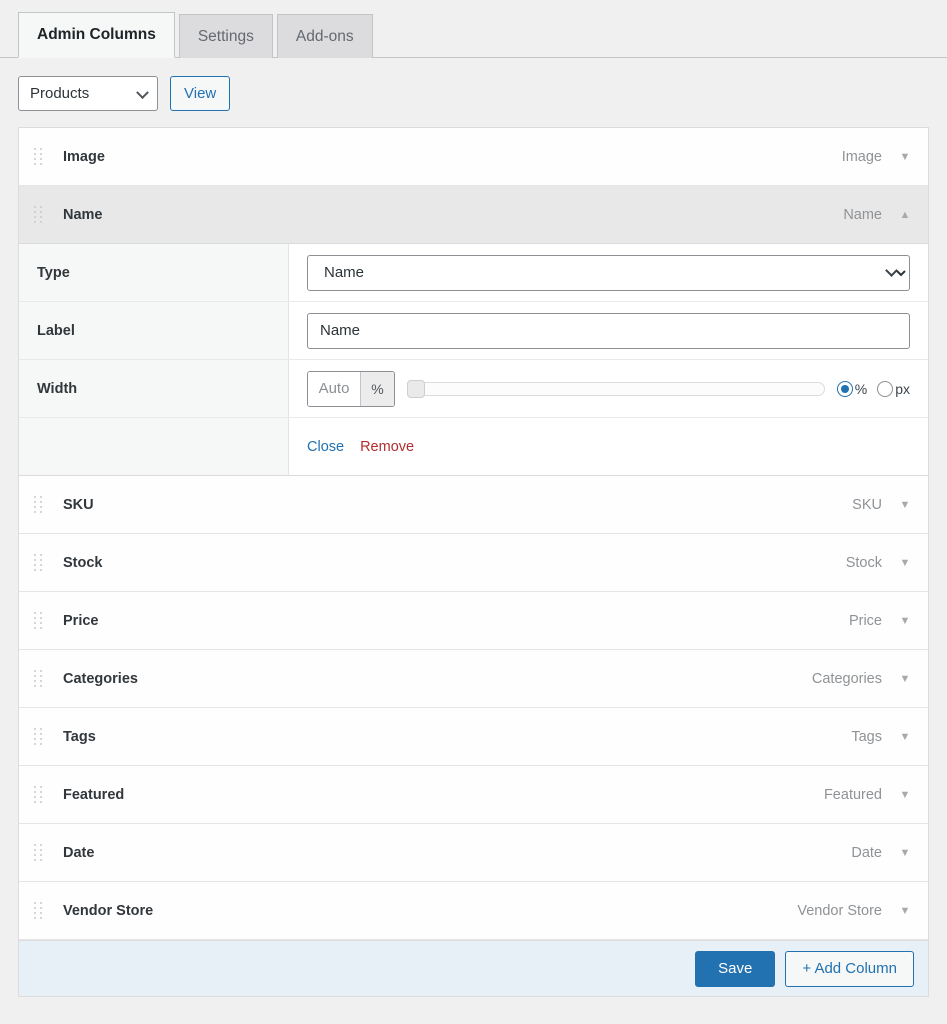  I want to click on settings-row-type: Type Name, so click(473, 273).